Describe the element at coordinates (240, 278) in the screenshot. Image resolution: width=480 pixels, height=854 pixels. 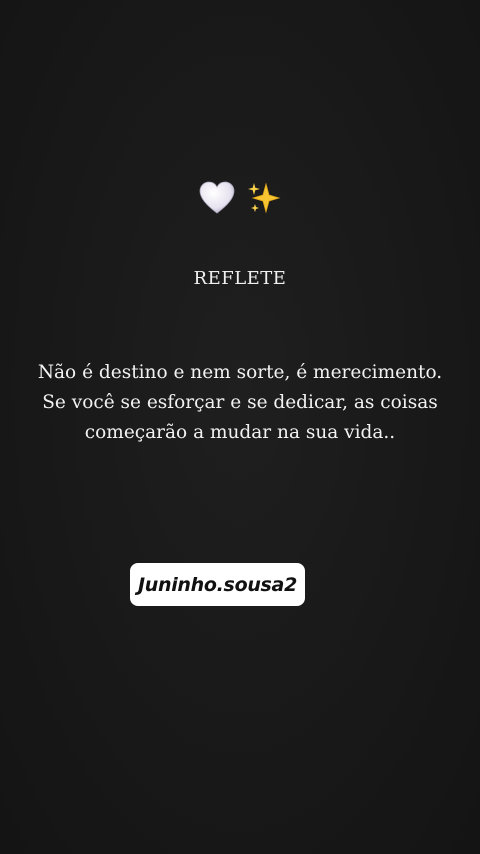
I see `heading-title: REFLETE` at that location.